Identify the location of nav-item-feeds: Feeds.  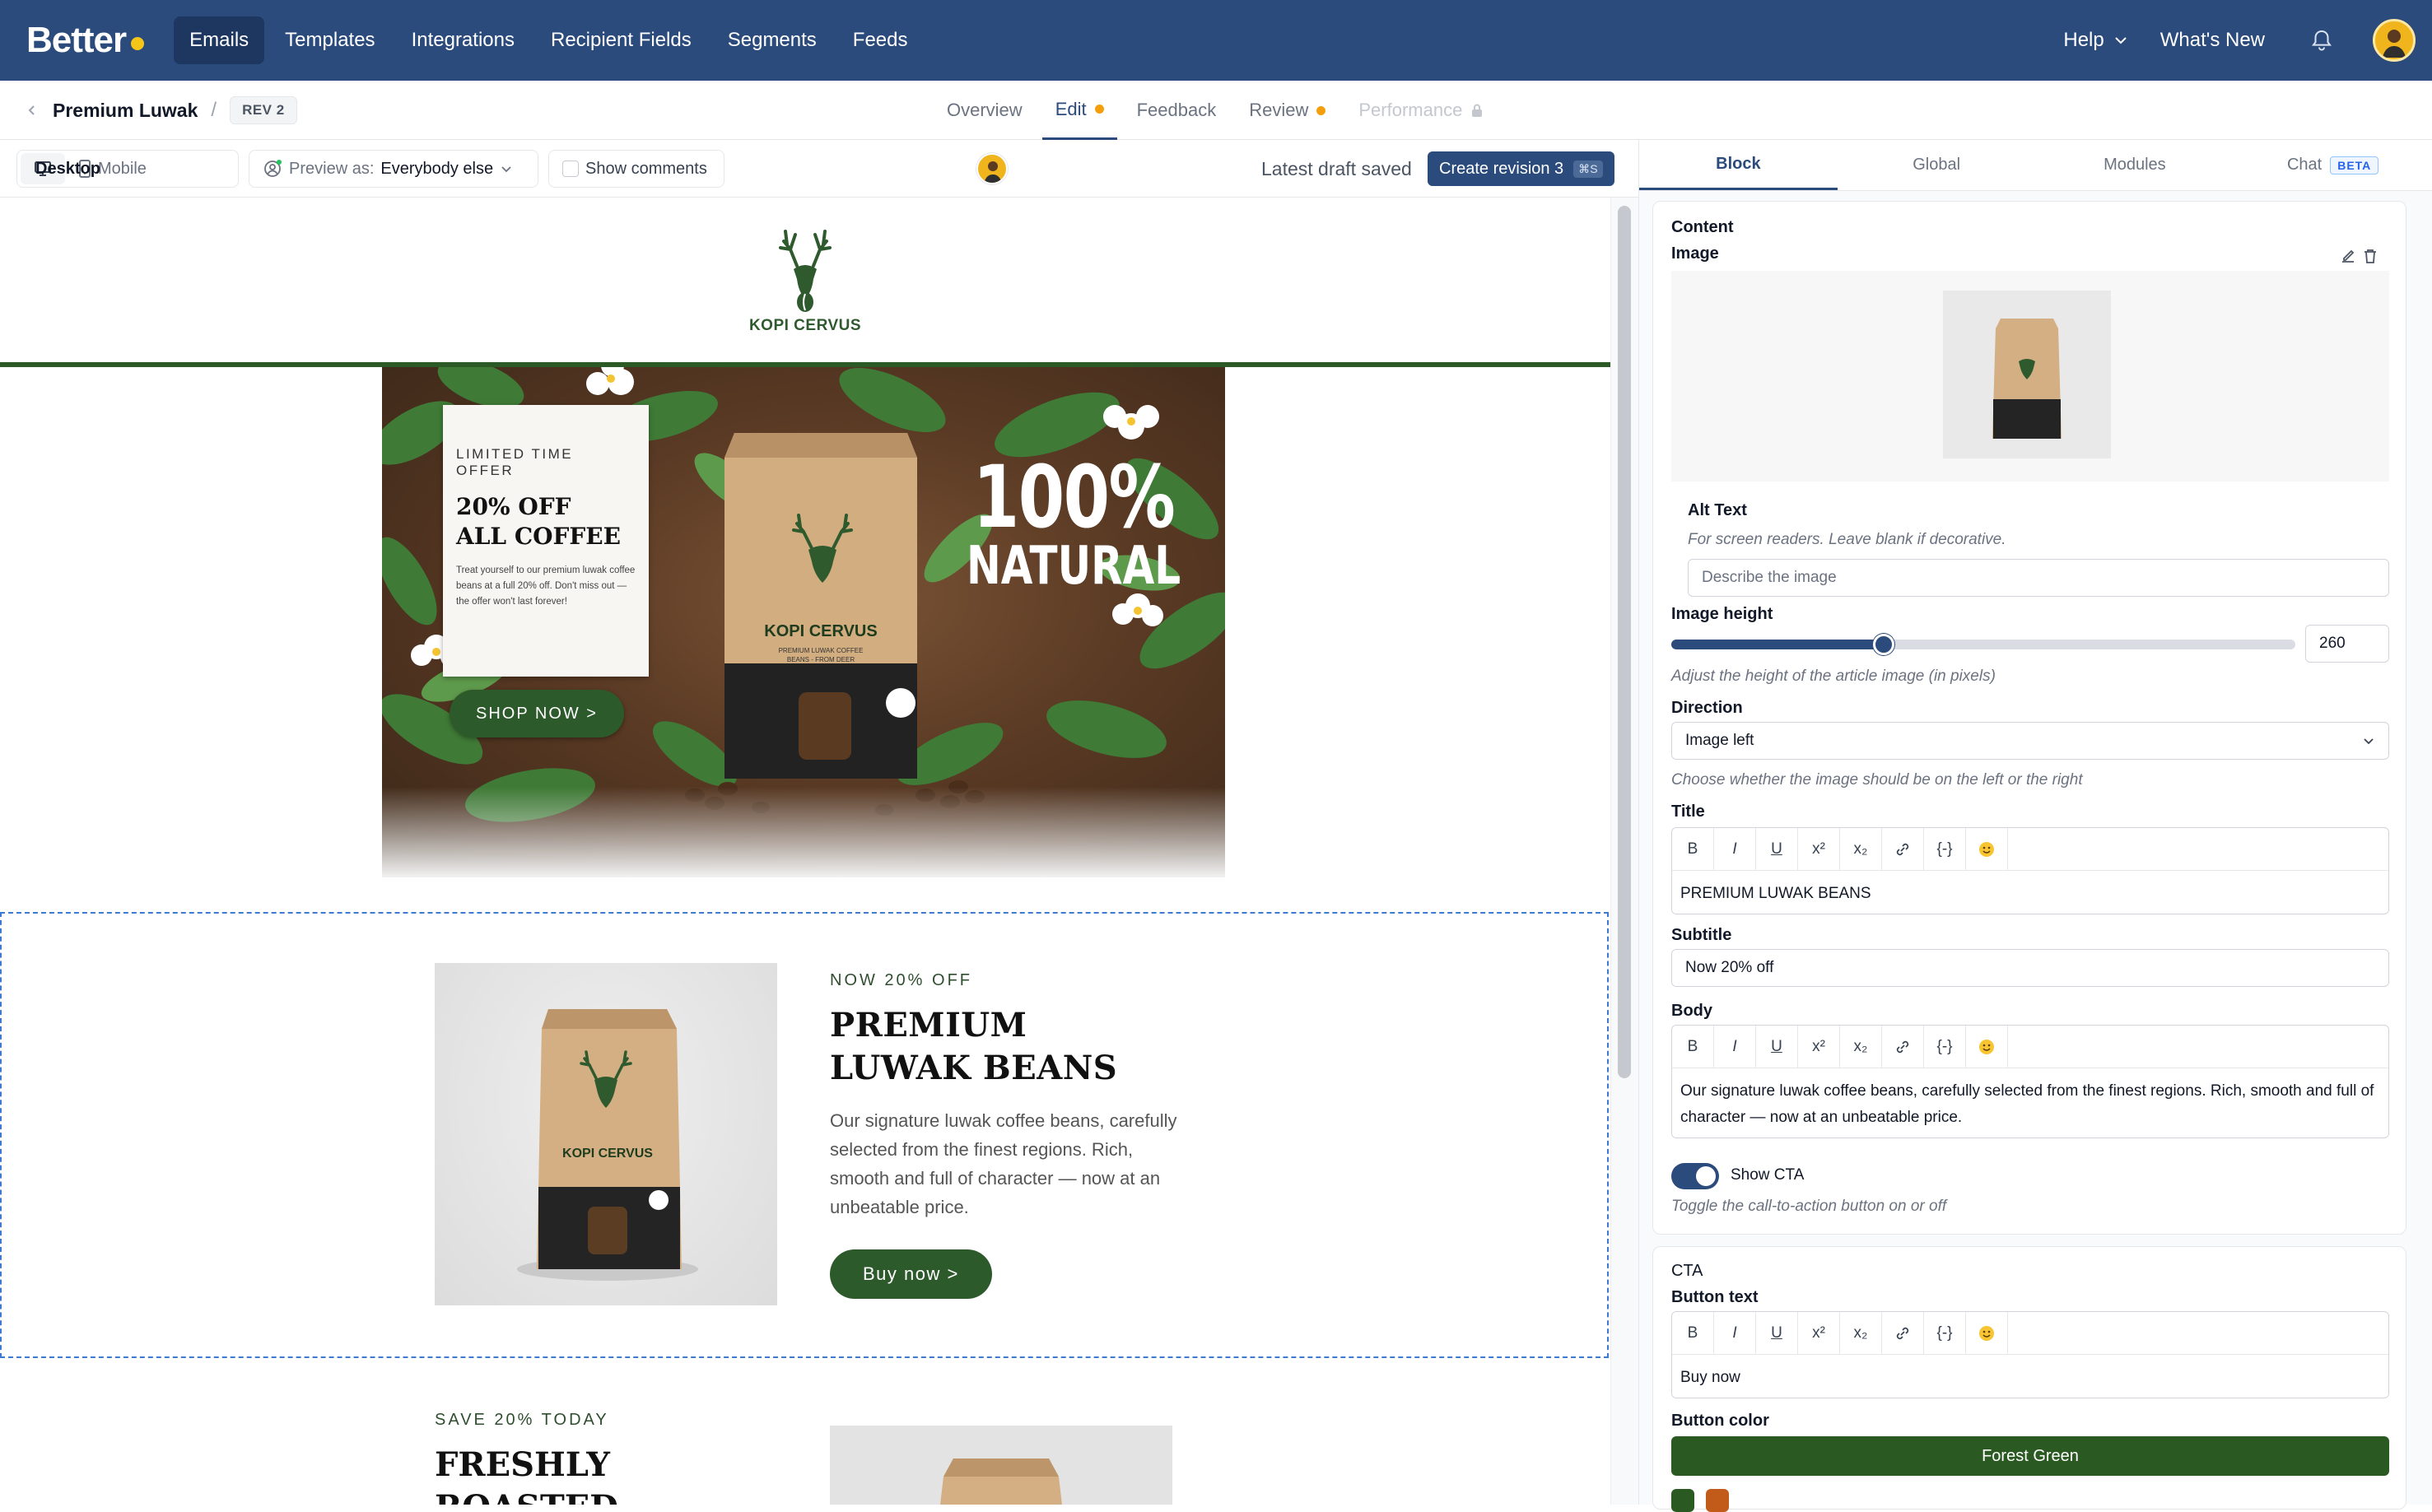
(881, 40).